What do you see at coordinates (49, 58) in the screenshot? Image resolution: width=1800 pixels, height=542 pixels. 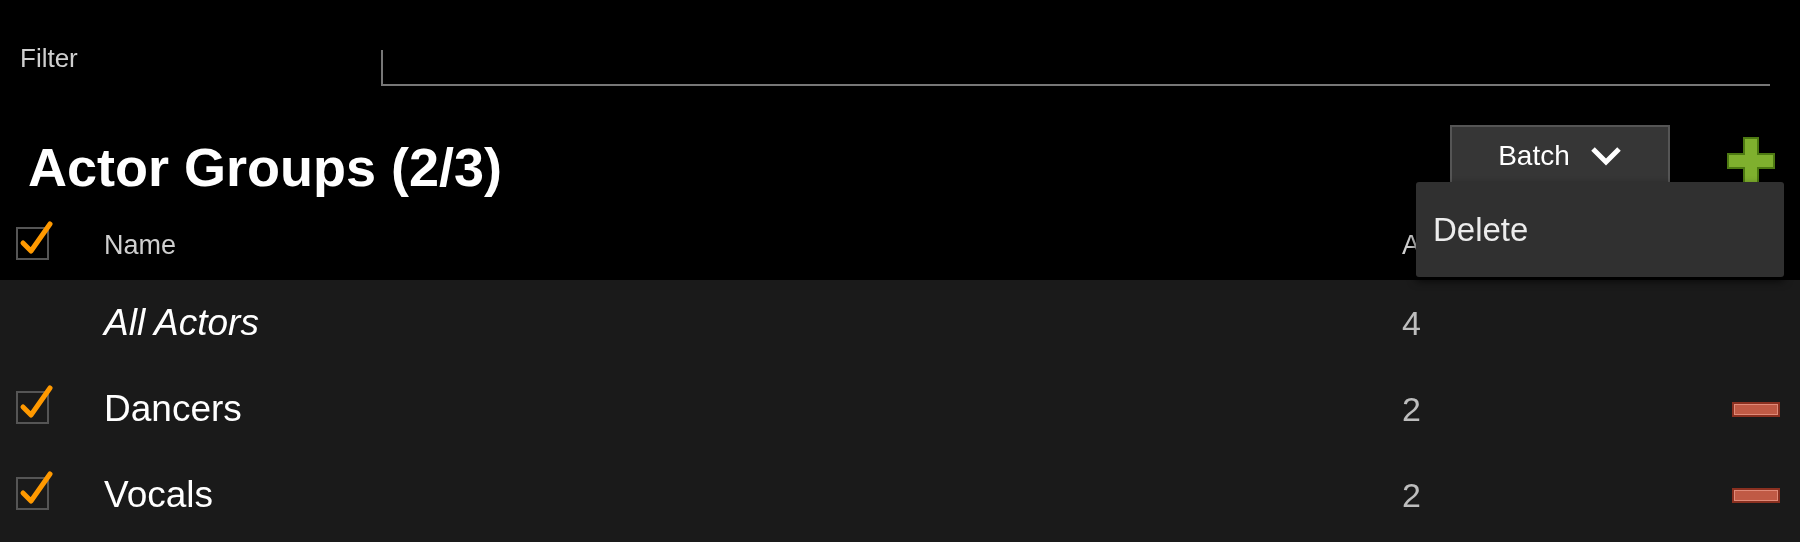 I see `filter-label: Filter` at bounding box center [49, 58].